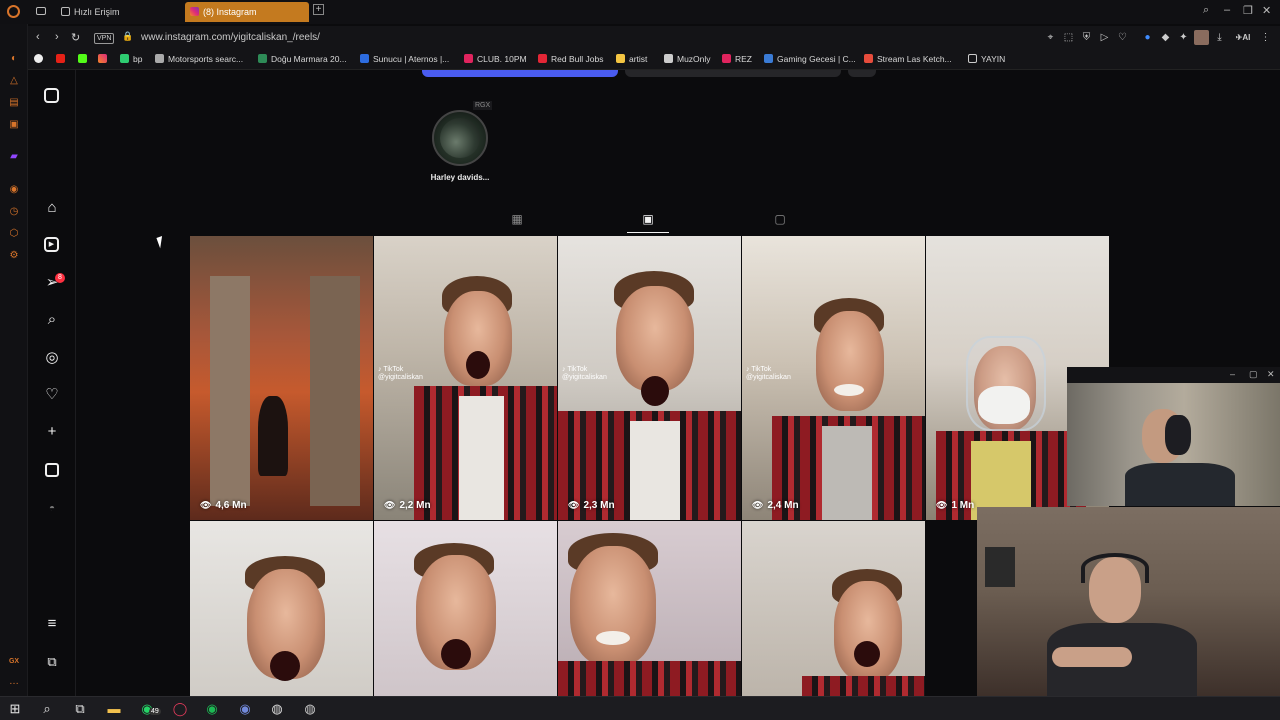 The image size is (1280, 720). Describe the element at coordinates (14, 212) in the screenshot. I see `history-icon: ◷` at that location.